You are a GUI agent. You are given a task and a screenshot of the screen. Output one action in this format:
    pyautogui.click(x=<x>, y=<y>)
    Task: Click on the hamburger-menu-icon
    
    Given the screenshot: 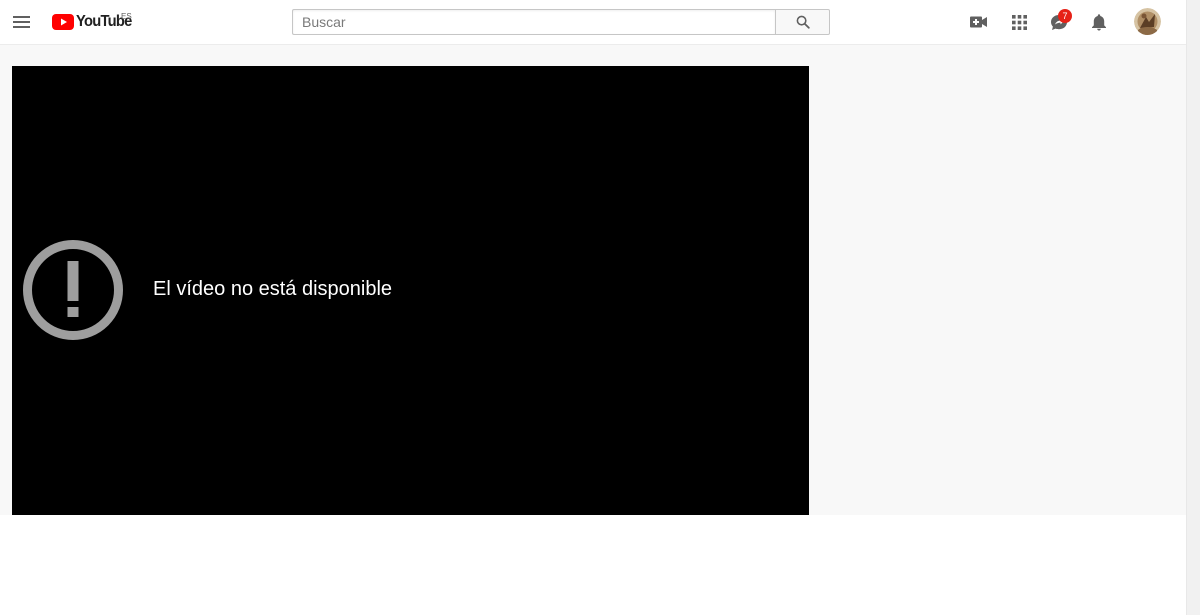 What is the action you would take?
    pyautogui.click(x=21, y=22)
    